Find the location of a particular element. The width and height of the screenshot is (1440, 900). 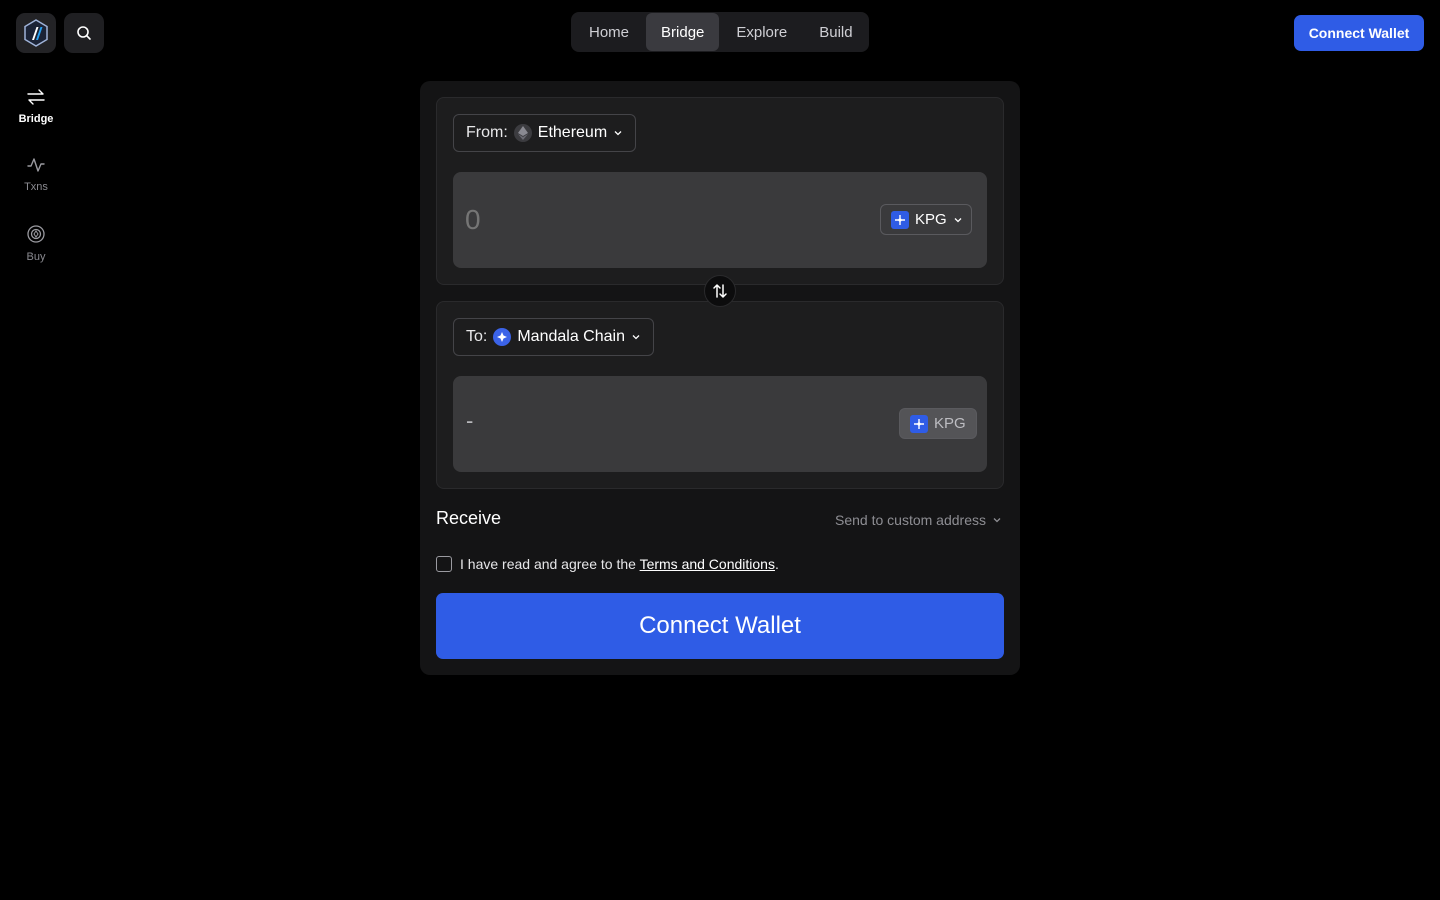

app-logo is located at coordinates (36, 33).